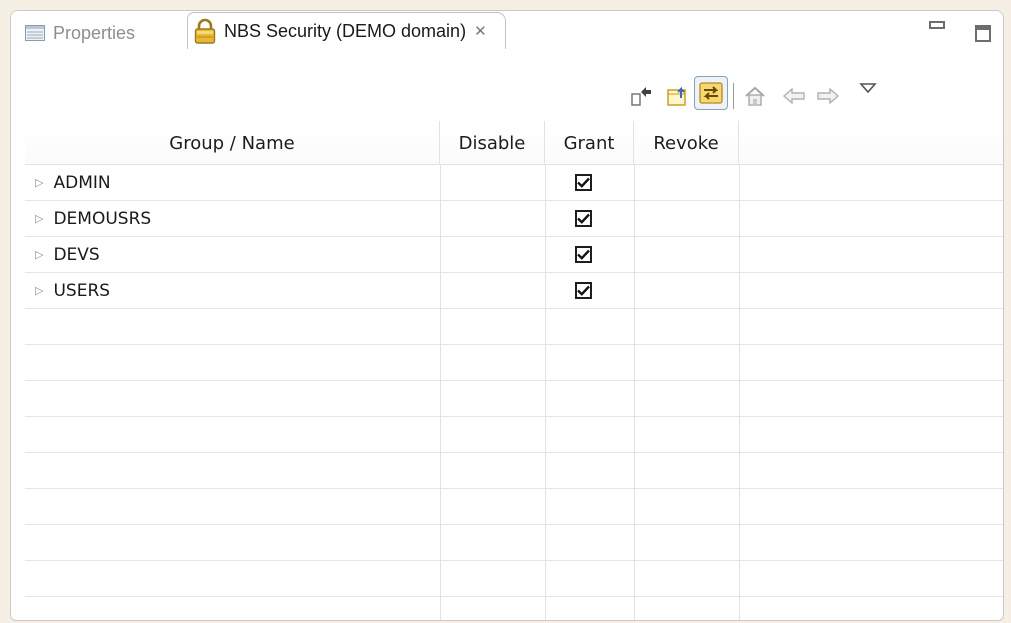  What do you see at coordinates (480, 31) in the screenshot?
I see `close-tab-icon: ✕` at bounding box center [480, 31].